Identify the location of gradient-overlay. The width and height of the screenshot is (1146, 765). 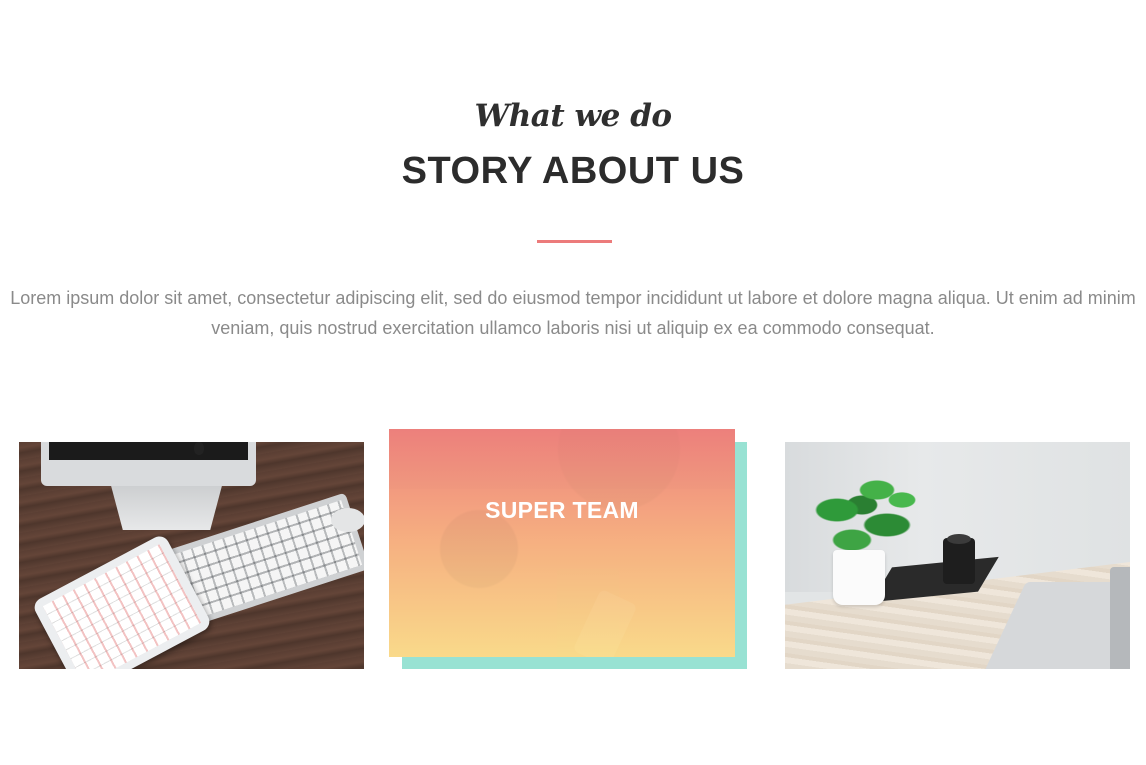
(562, 543).